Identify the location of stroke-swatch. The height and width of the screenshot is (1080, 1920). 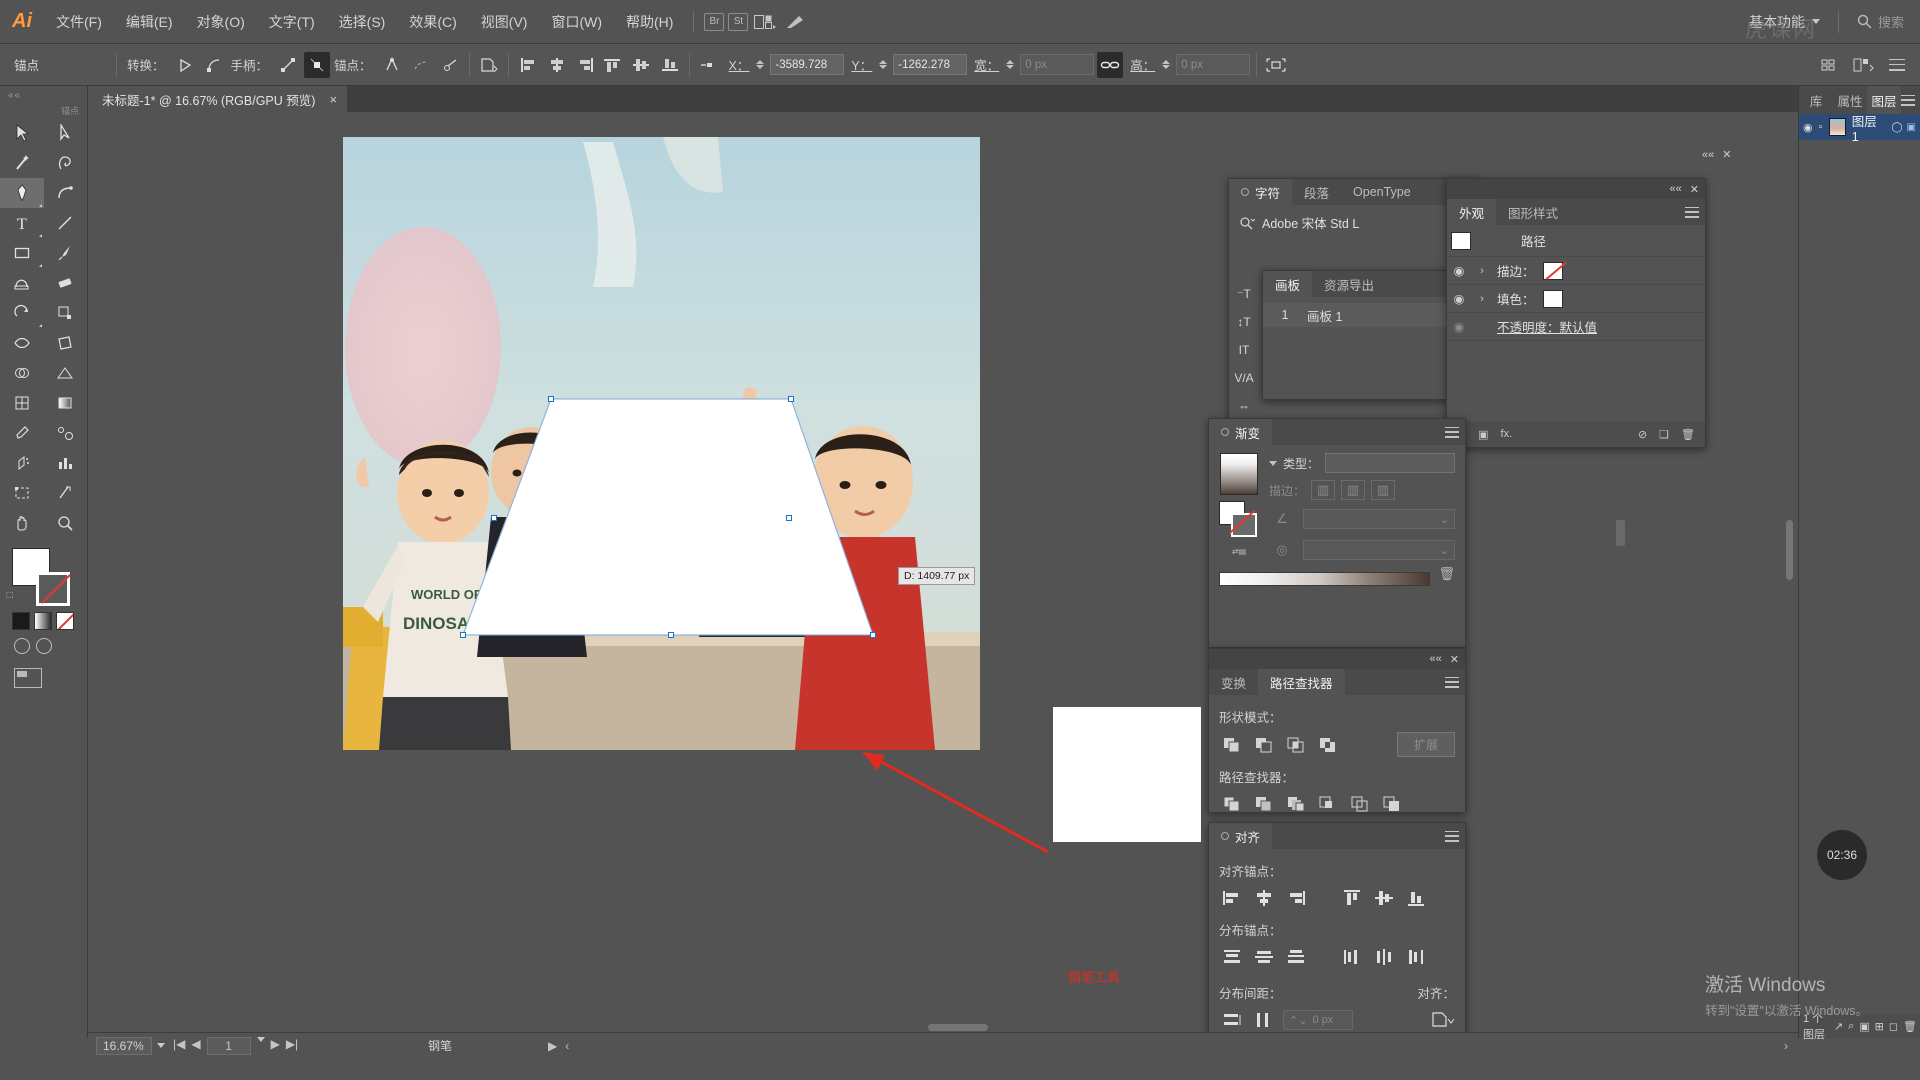
(53, 589).